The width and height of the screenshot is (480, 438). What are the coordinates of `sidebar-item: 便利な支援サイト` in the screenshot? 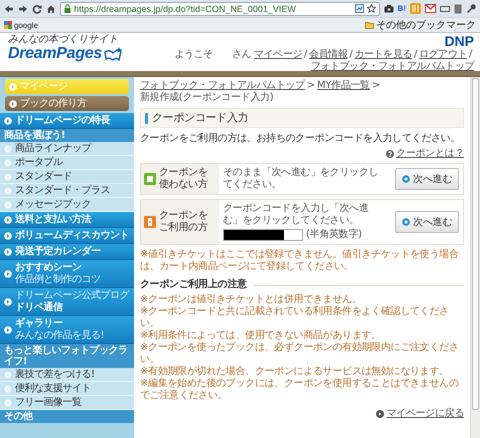 It's located at (67, 389).